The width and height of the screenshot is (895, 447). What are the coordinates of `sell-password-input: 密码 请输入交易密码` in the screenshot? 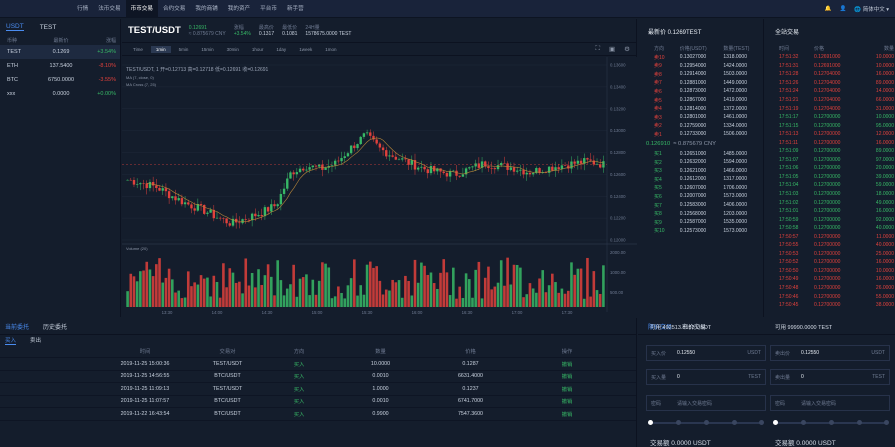 It's located at (830, 403).